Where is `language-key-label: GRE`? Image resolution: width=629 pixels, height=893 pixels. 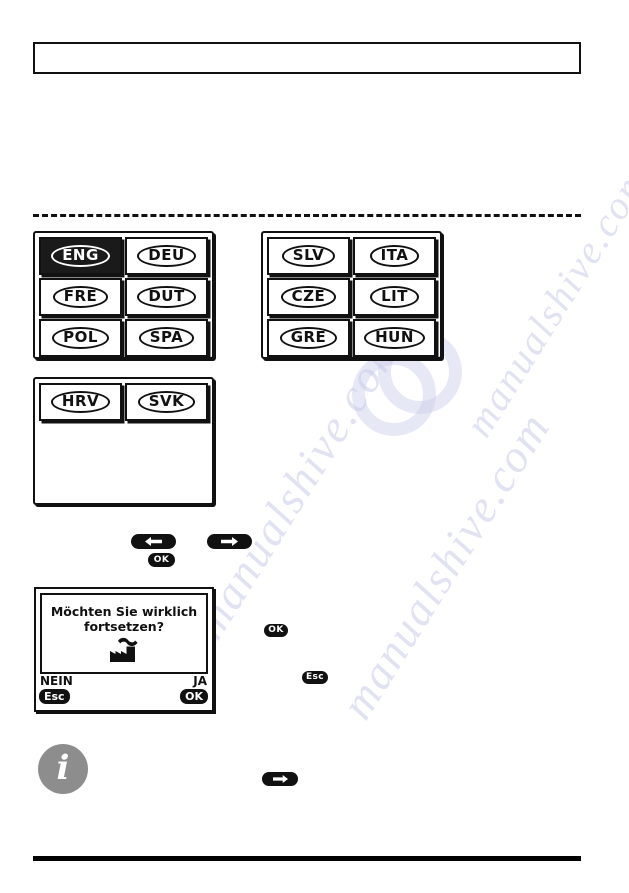
language-key-label: GRE is located at coordinates (308, 338).